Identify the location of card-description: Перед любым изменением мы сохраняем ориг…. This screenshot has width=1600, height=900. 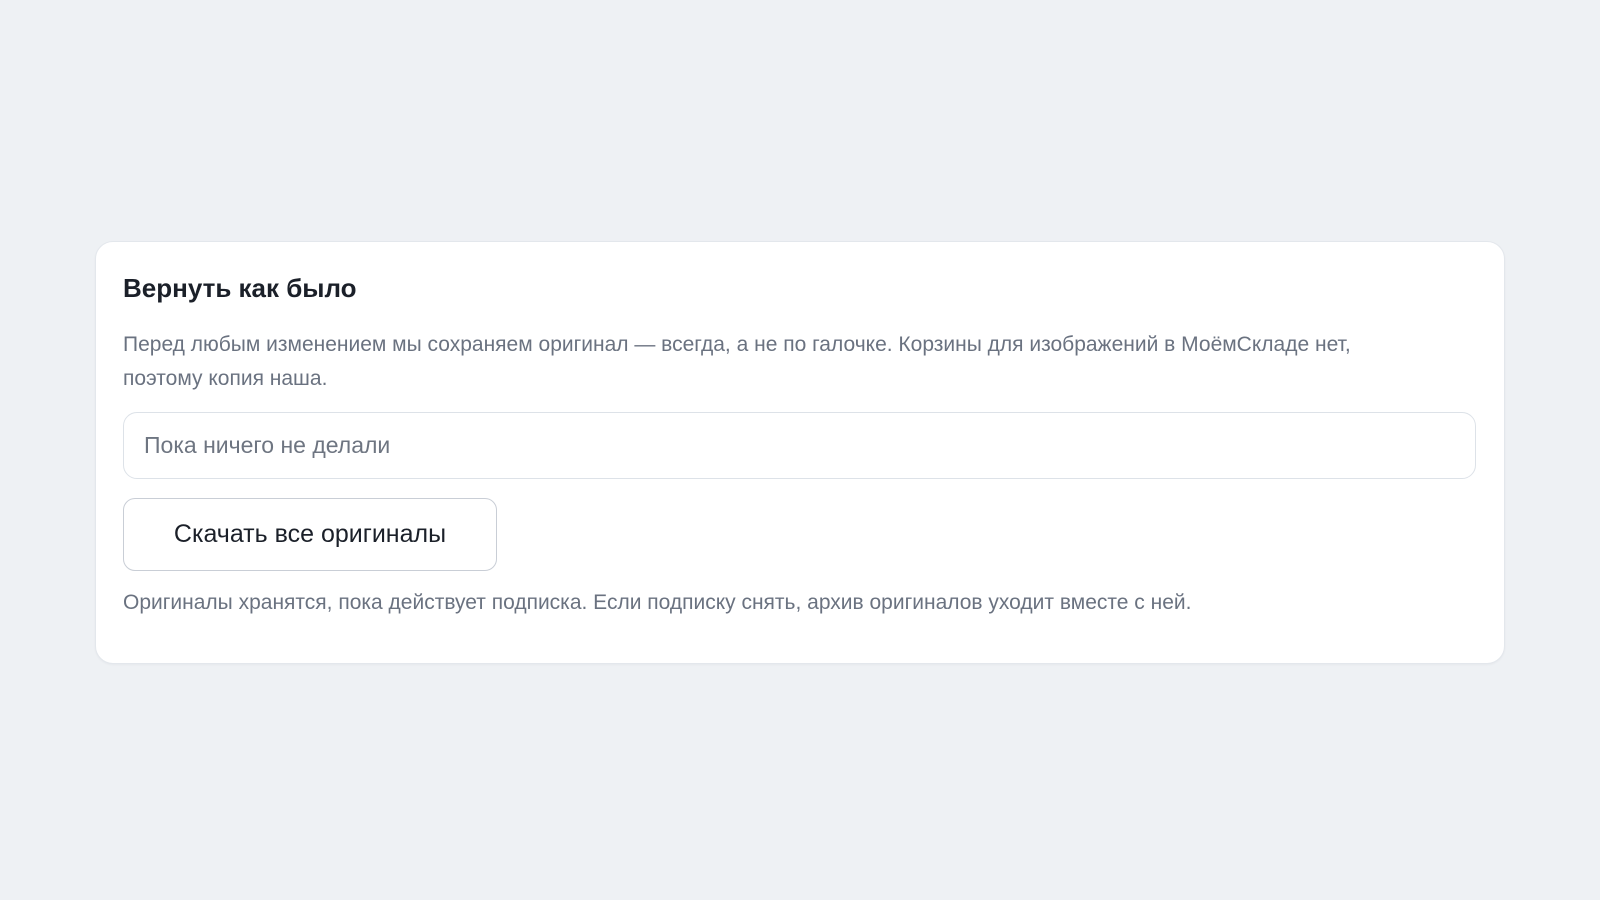
(737, 361).